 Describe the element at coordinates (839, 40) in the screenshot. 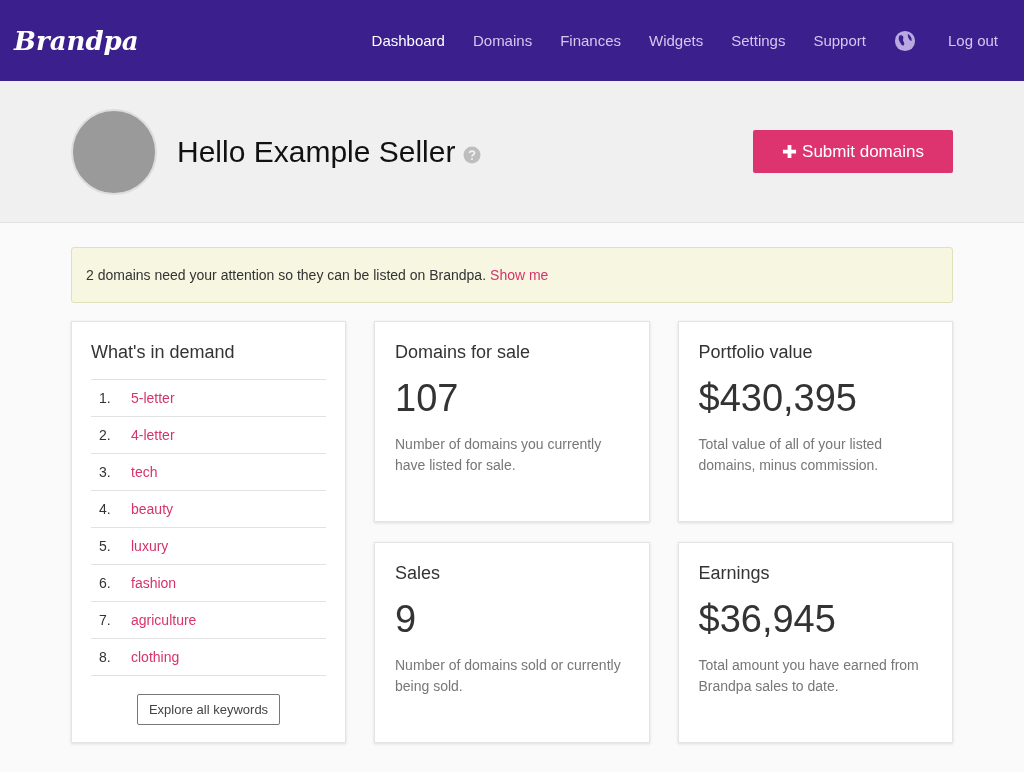

I see `nav-link: Support` at that location.